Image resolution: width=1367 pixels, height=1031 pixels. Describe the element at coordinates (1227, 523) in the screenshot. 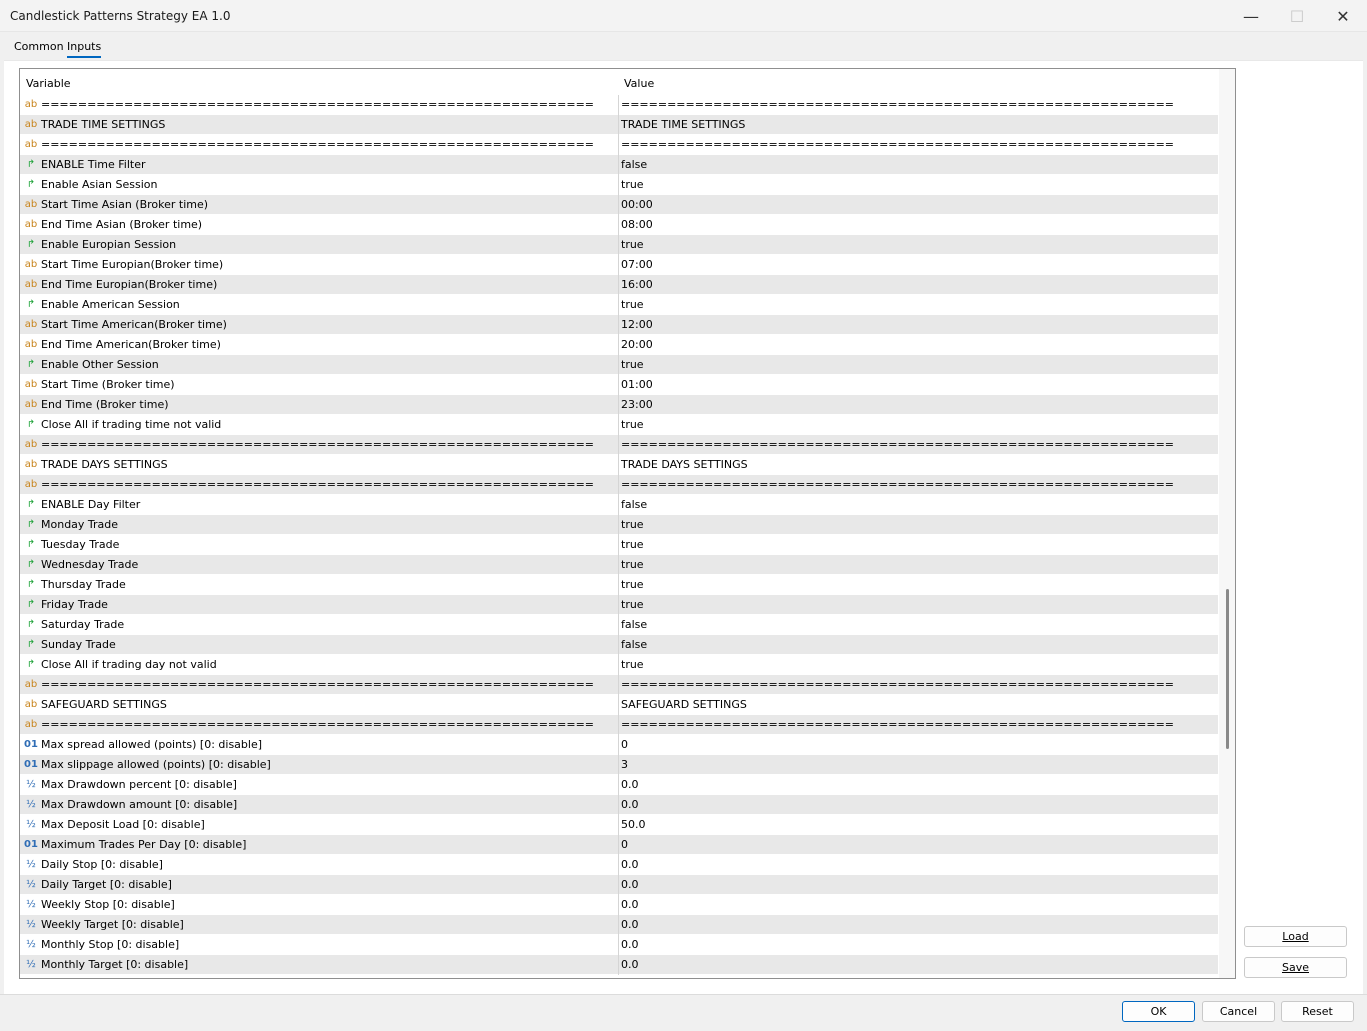

I see `vertical-scrollbar` at that location.